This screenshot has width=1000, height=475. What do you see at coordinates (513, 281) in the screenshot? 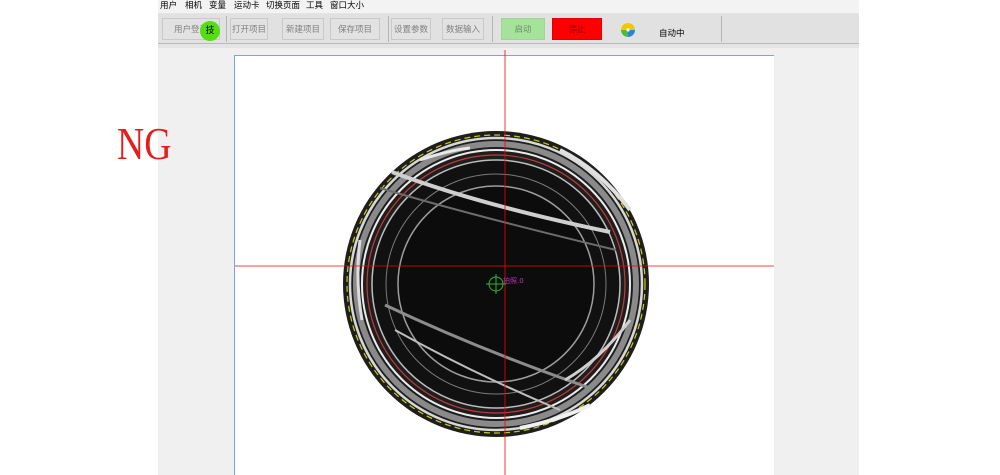
I see `coordinate-label: 拍照.0` at bounding box center [513, 281].